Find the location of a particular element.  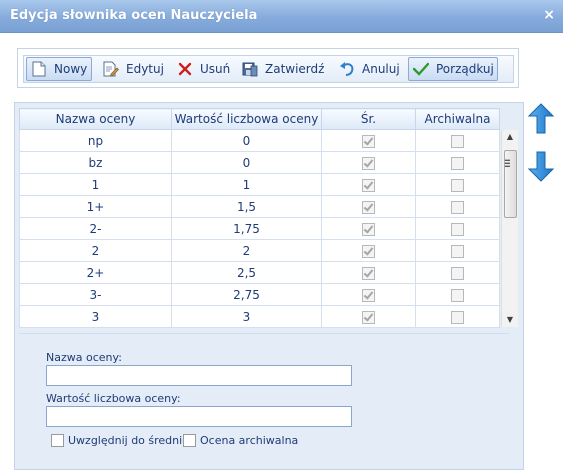

edit-button-label: Edytuj is located at coordinates (145, 69).